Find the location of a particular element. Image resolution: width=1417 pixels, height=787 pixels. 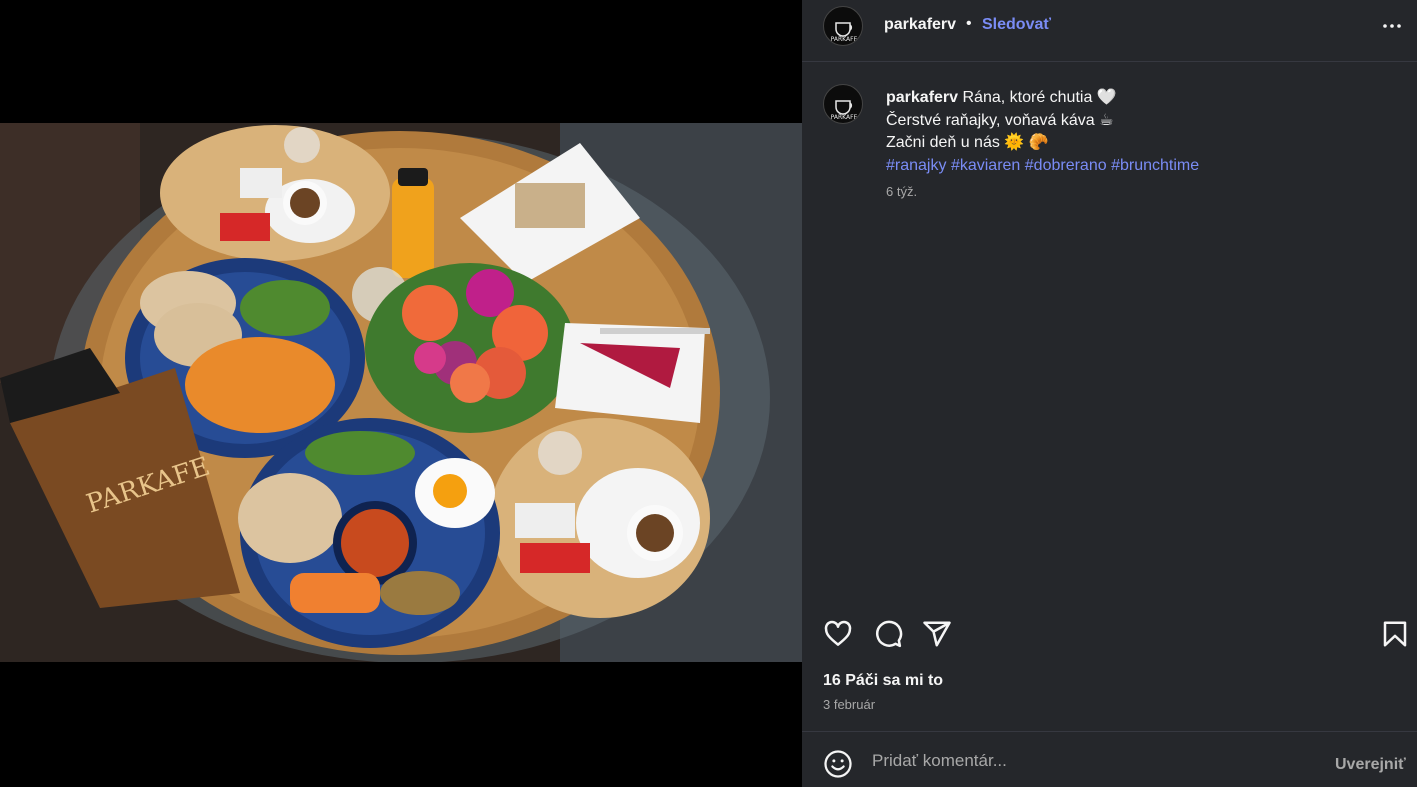

hashtag-link: #kaviaren is located at coordinates (985, 165).